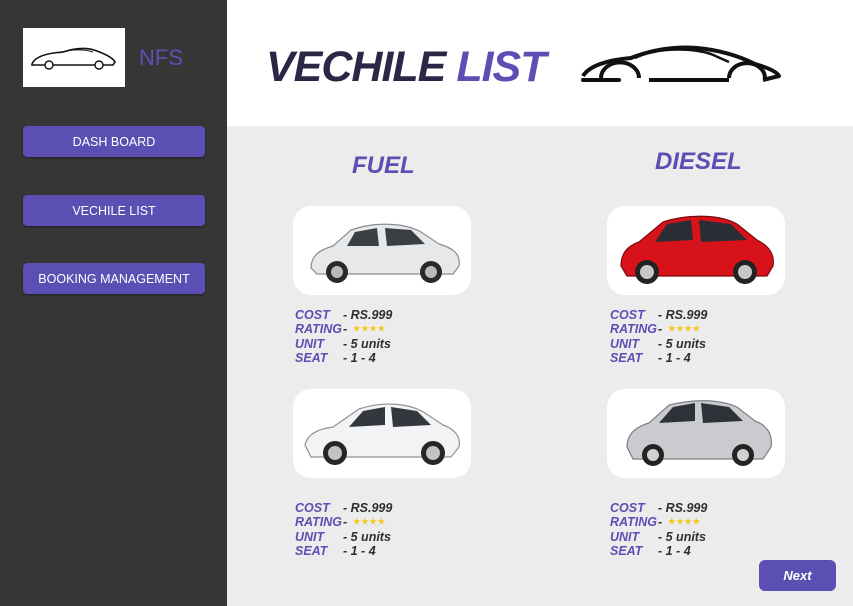 This screenshot has width=853, height=606. Describe the element at coordinates (797, 575) in the screenshot. I see `next-button: Next` at that location.